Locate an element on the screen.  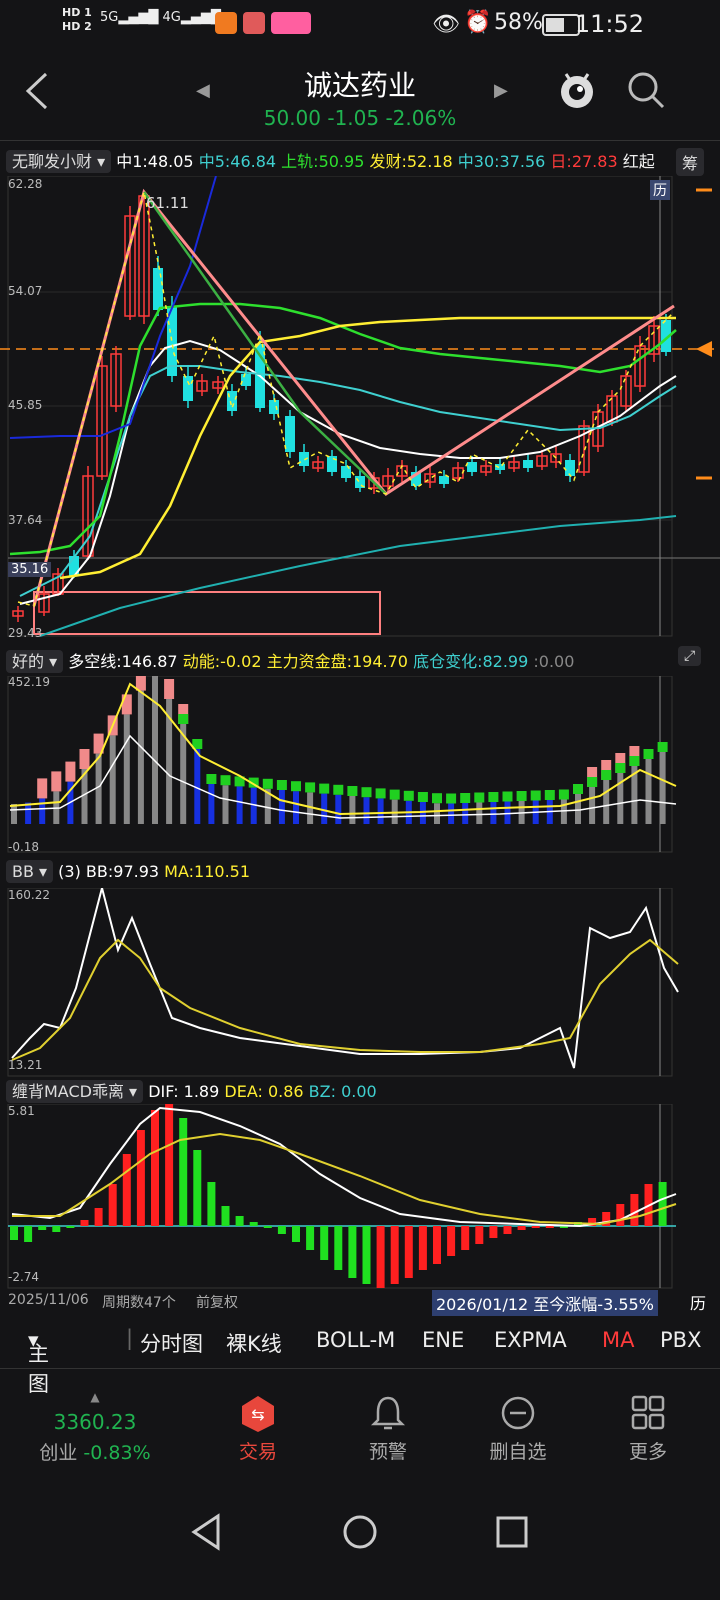
main-indicator-select: 无聊发小财 ▾ is located at coordinates (59, 161).